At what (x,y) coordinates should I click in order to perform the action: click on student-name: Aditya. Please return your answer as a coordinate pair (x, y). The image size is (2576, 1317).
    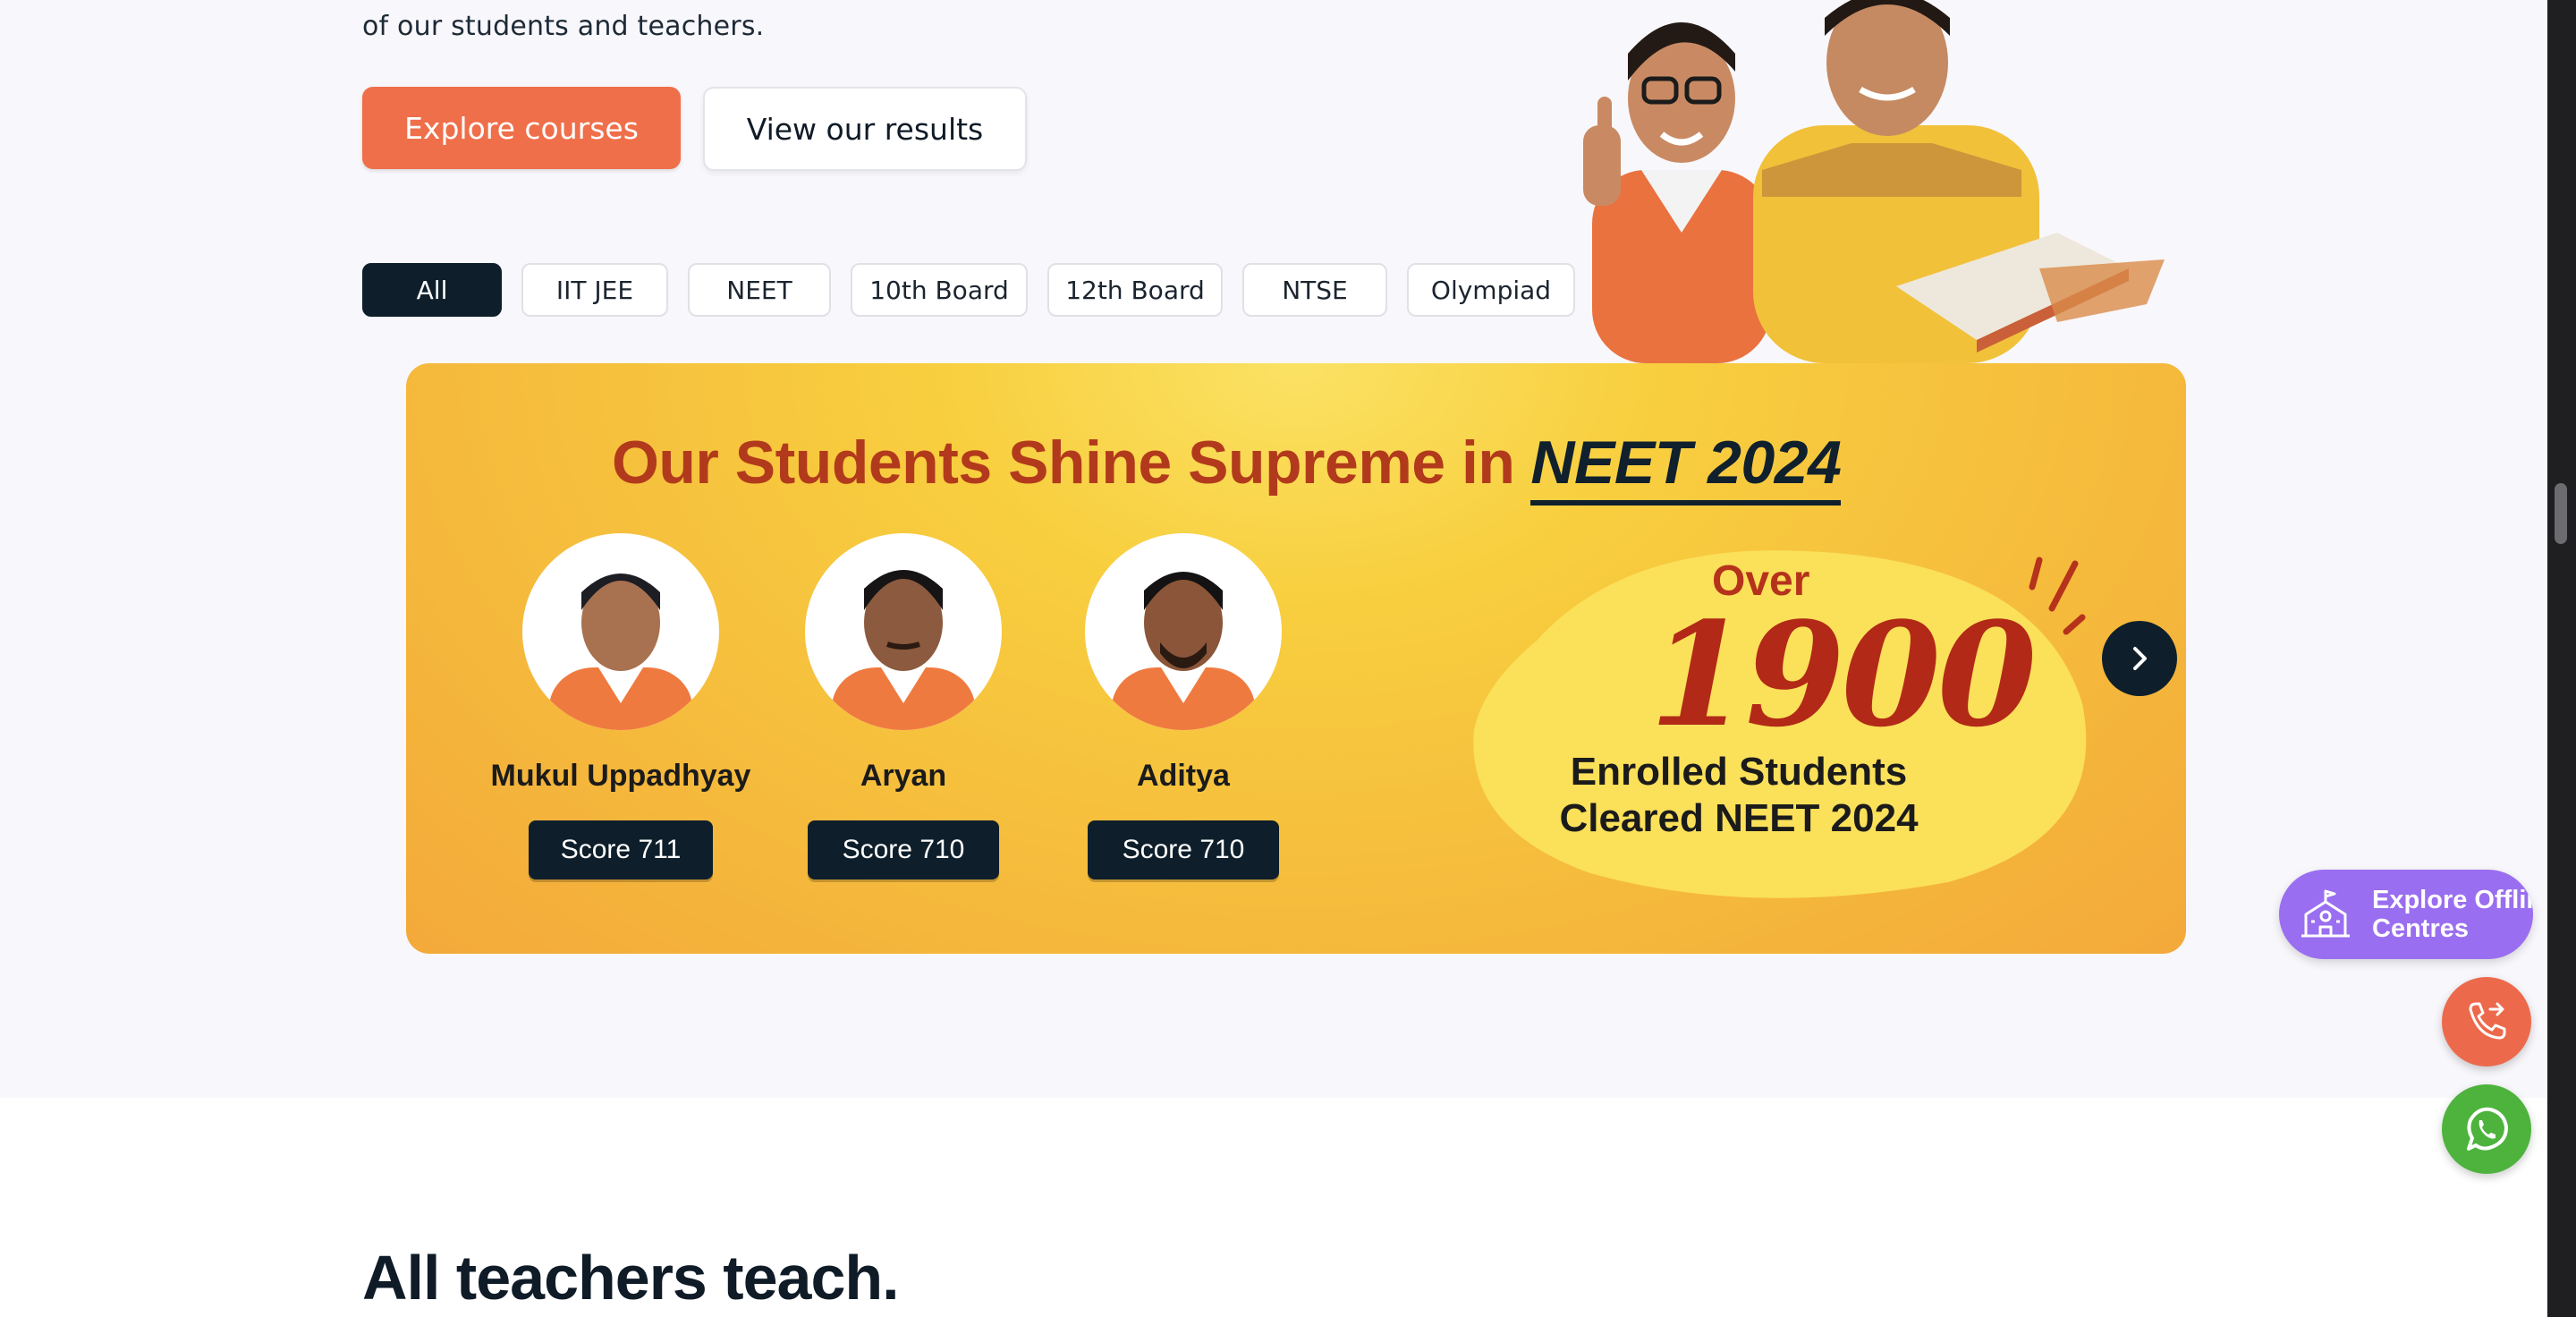
    Looking at the image, I should click on (1183, 776).